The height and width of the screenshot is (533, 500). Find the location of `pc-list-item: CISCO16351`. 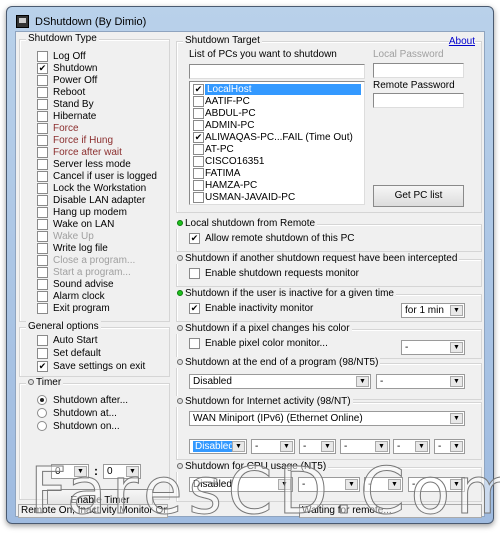

pc-list-item: CISCO16351 is located at coordinates (277, 161).